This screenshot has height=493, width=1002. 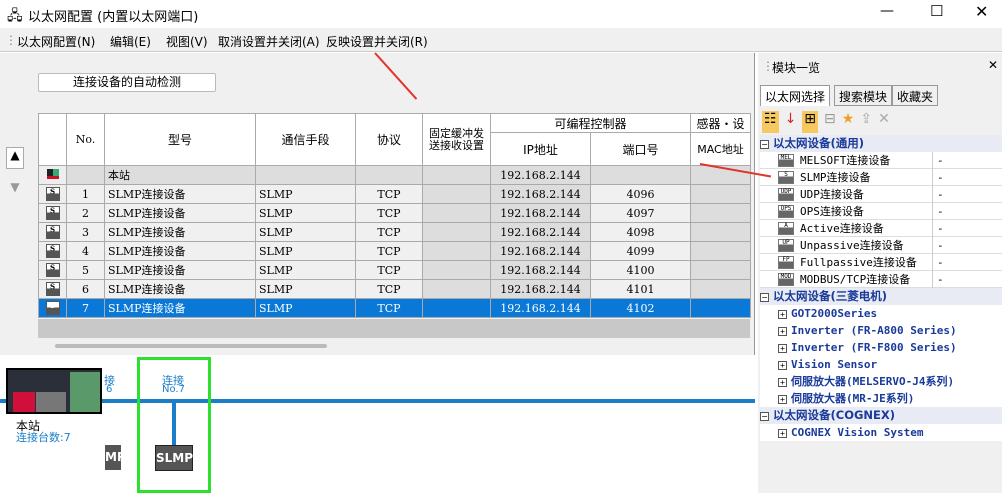 I want to click on table-row: S 1 SLMP连接设备 SLMP TCP 192.168.2.144 4096, so click(x=394, y=194).